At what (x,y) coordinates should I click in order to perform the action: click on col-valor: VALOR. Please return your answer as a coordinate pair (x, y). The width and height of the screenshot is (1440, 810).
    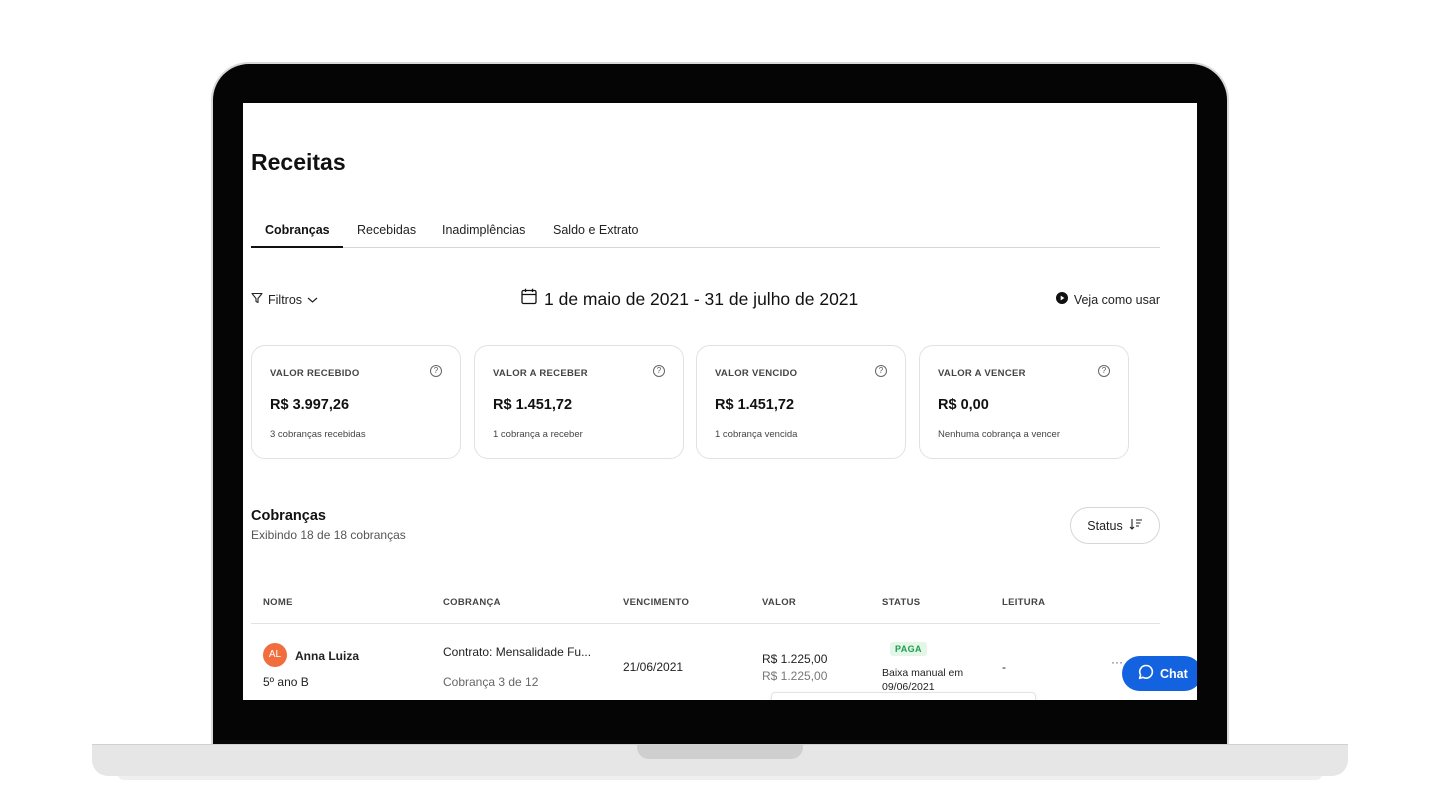
    Looking at the image, I should click on (779, 602).